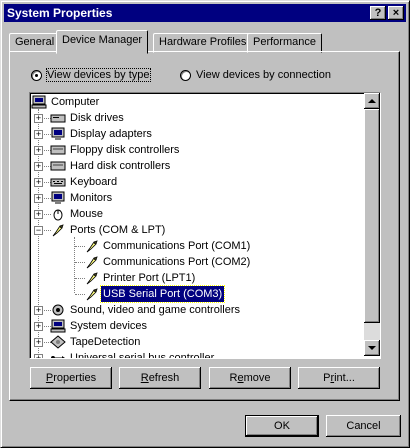  Describe the element at coordinates (263, 75) in the screenshot. I see `radio-label: View devices by connection` at that location.